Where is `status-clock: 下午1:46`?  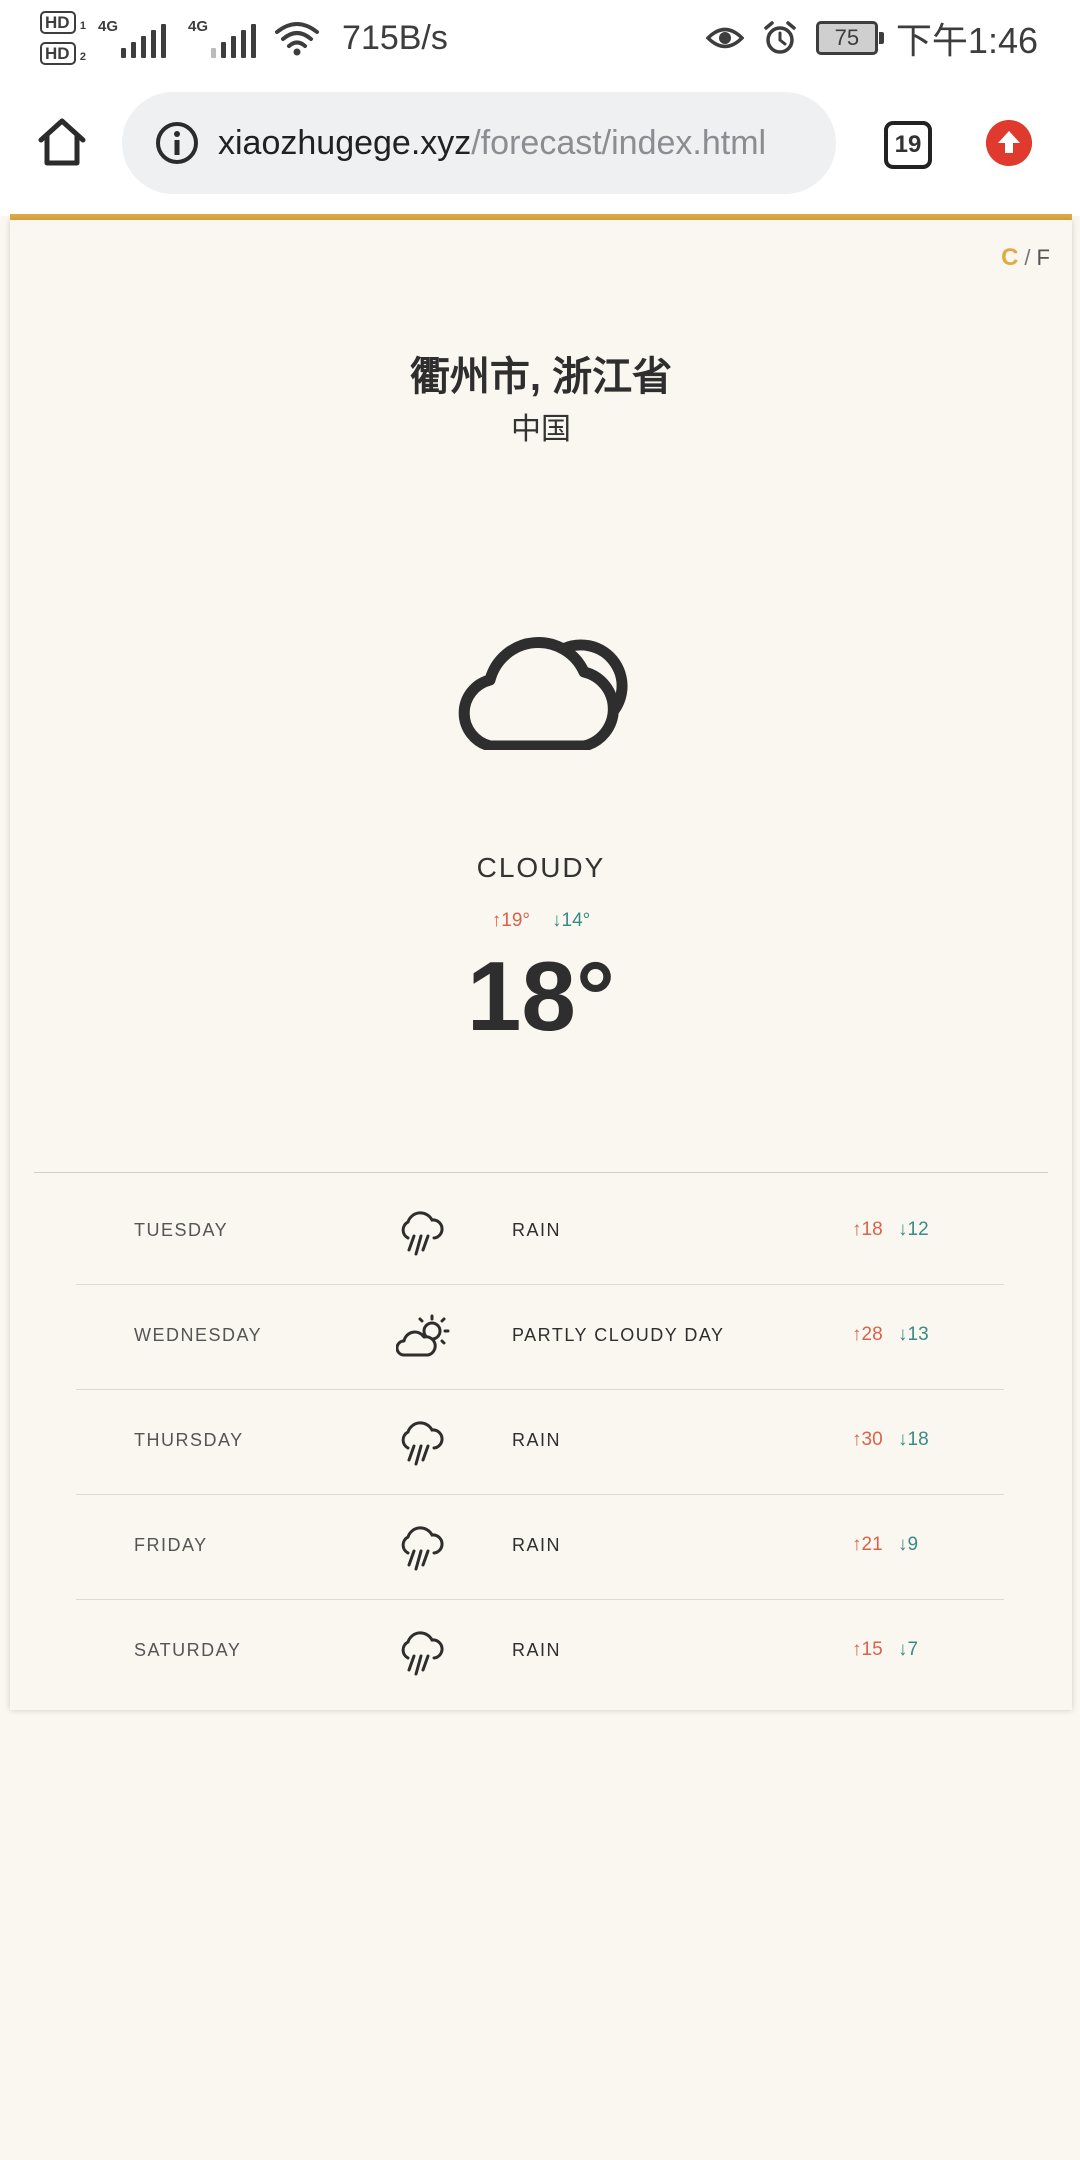 status-clock: 下午1:46 is located at coordinates (966, 40).